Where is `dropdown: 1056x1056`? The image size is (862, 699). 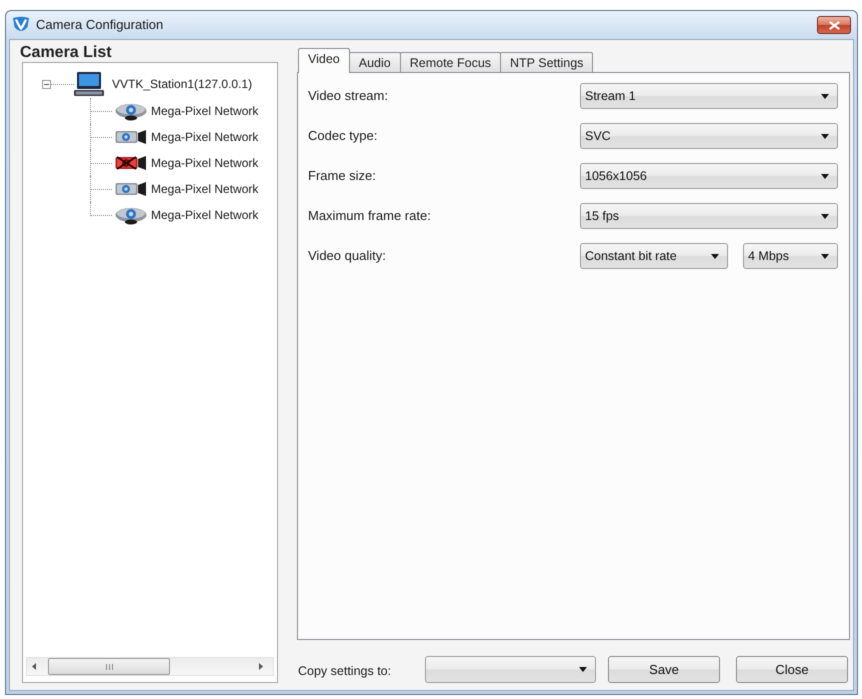 dropdown: 1056x1056 is located at coordinates (709, 176).